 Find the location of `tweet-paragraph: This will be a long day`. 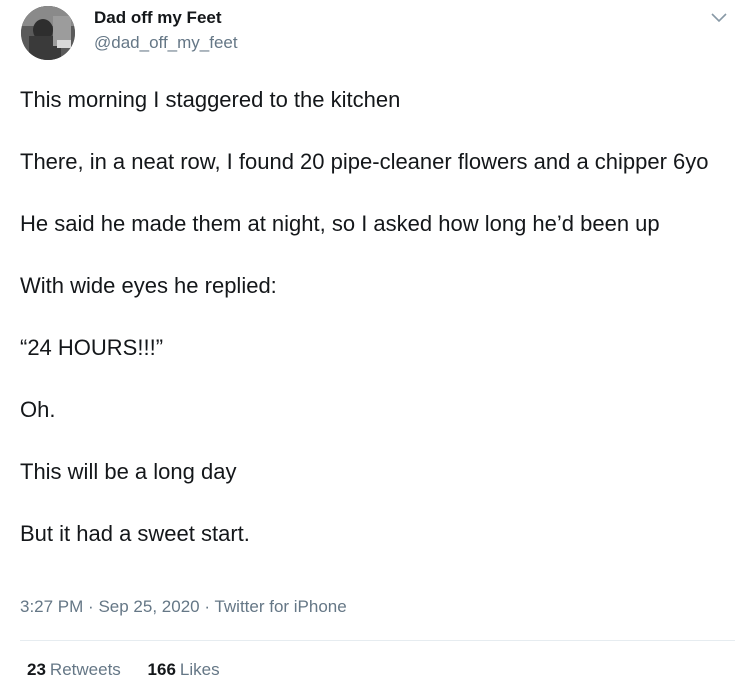

tweet-paragraph: This will be a long day is located at coordinates (128, 471).